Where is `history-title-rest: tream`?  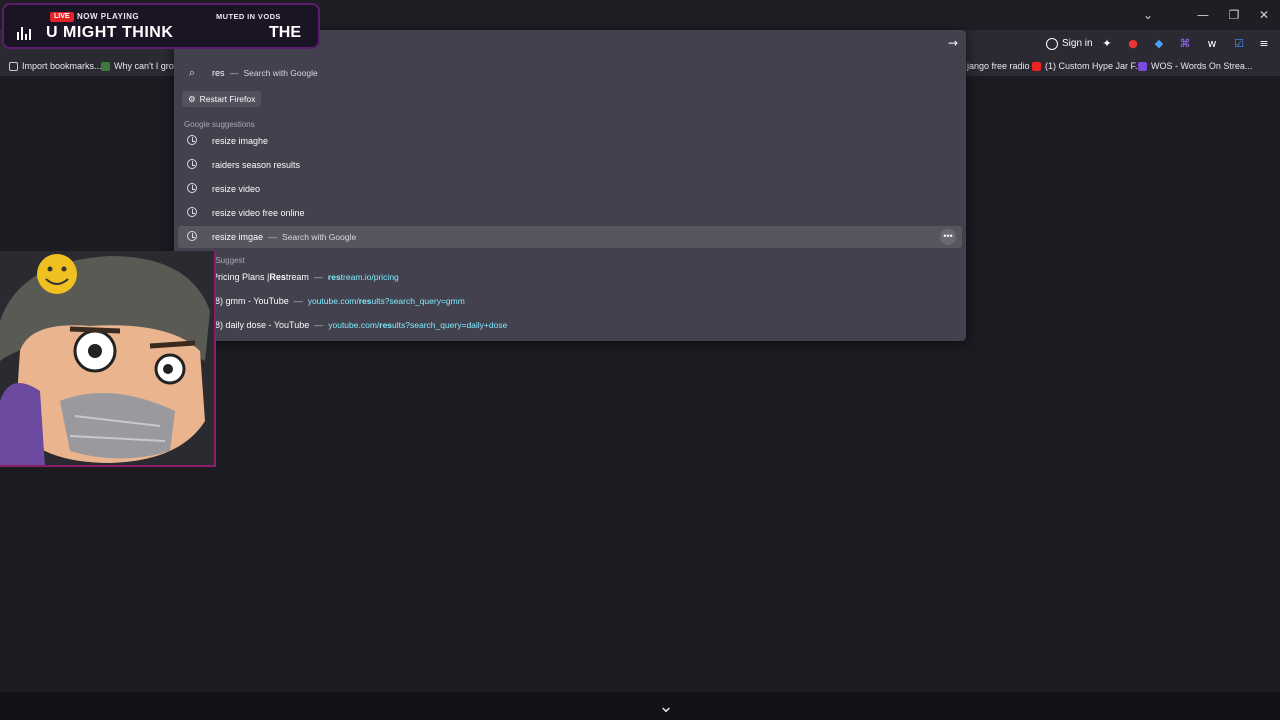 history-title-rest: tream is located at coordinates (297, 277).